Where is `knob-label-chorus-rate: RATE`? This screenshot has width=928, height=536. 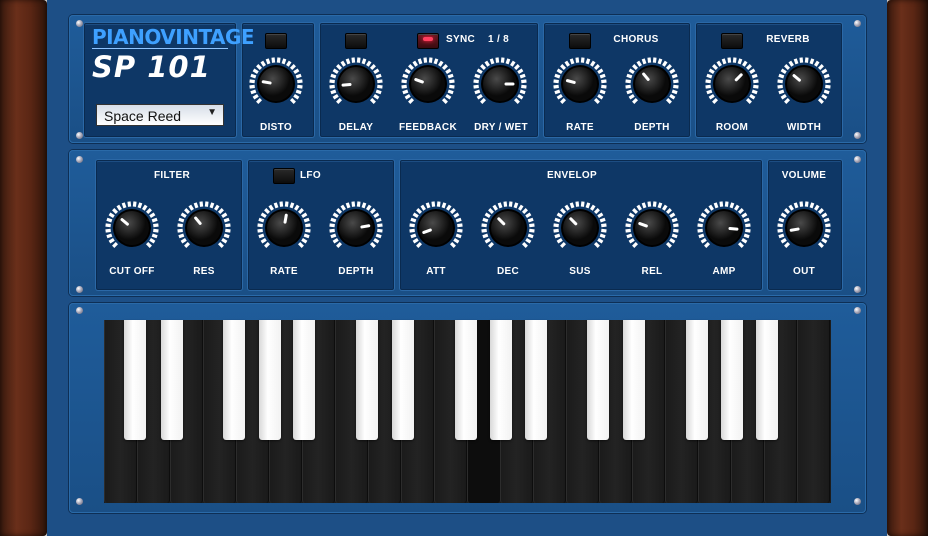 knob-label-chorus-rate: RATE is located at coordinates (580, 127).